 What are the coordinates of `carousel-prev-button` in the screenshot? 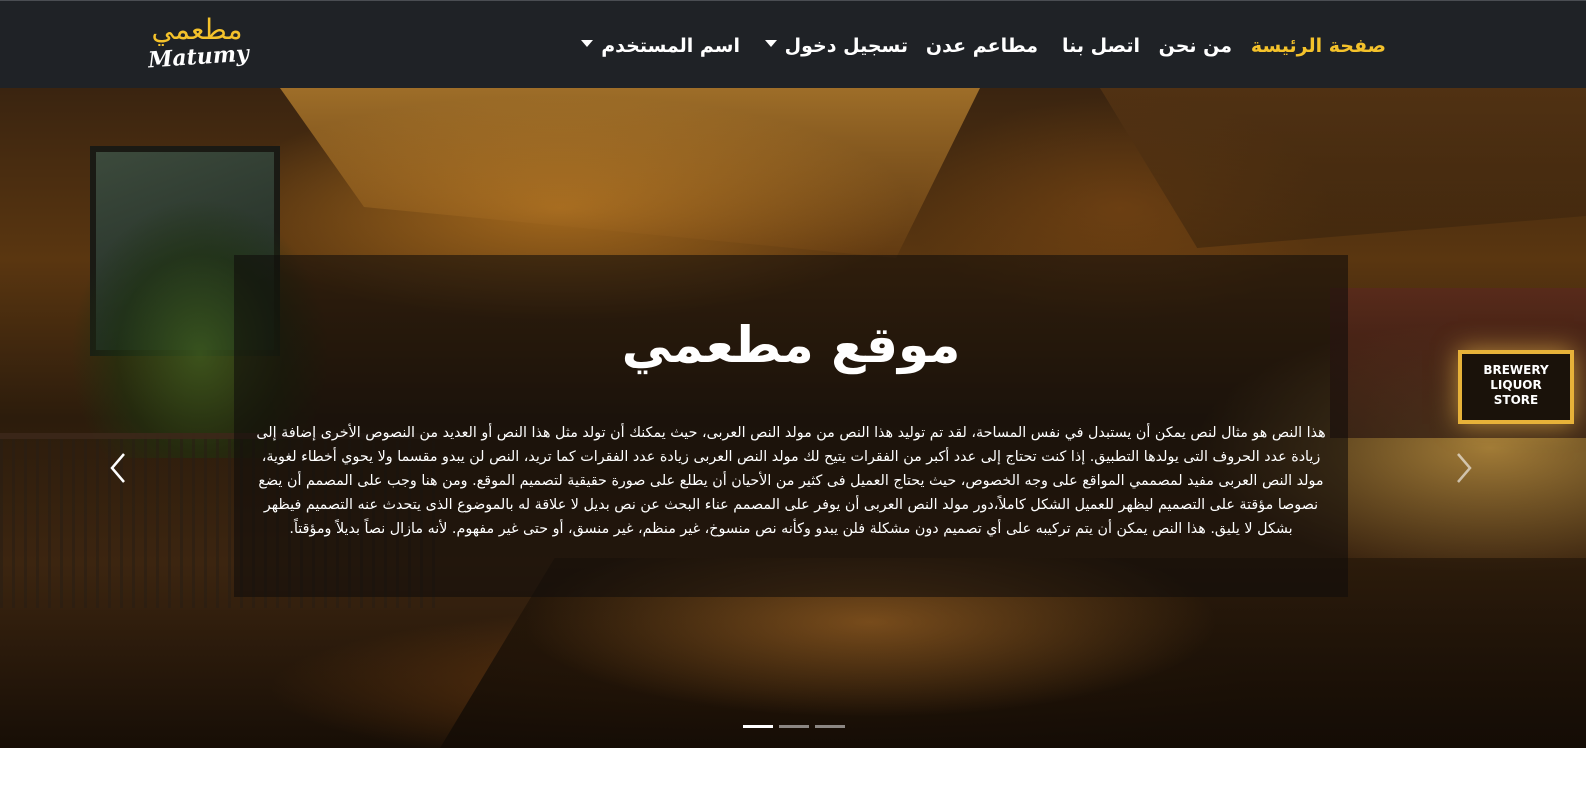 It's located at (120, 468).